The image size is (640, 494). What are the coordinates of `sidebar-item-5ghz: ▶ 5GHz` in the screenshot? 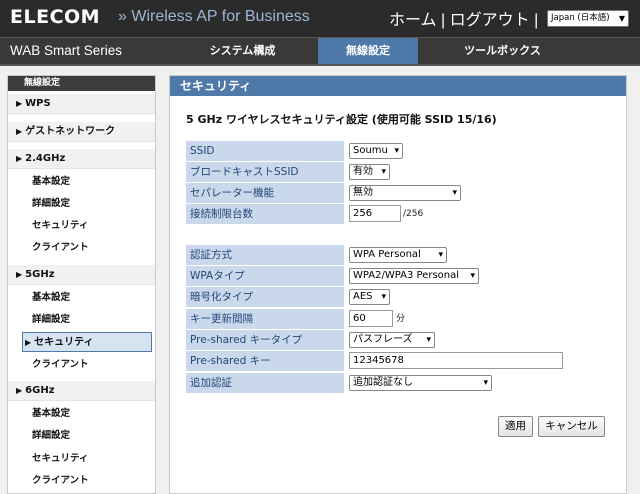 It's located at (81, 275).